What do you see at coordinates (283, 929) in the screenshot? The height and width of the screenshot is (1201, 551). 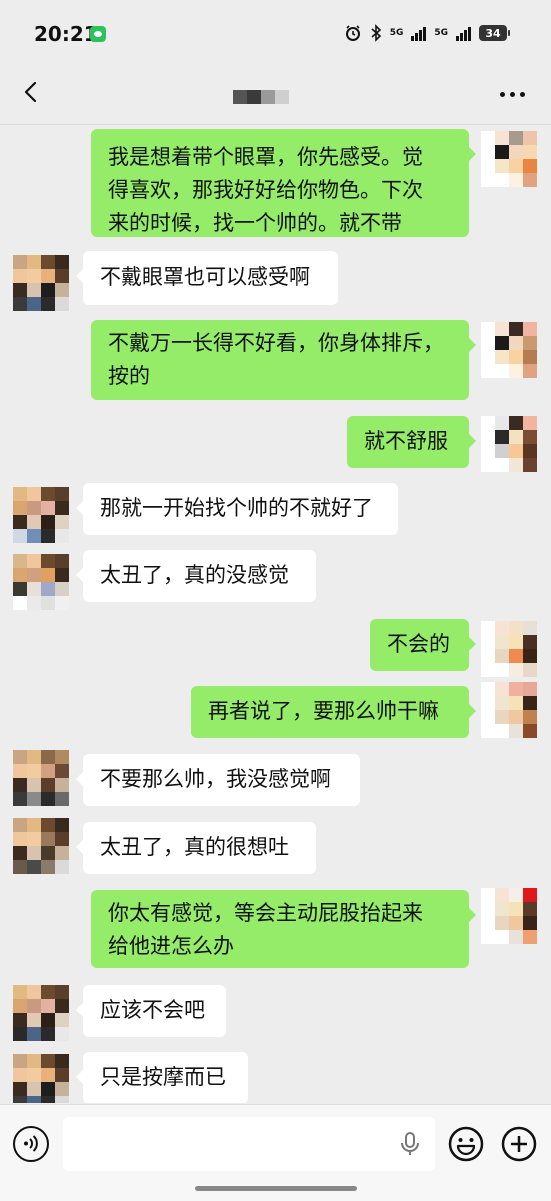 I see `outgoing-message-bubble: 你太有感觉，等会主动屁股抬起来 给他进怎么办` at bounding box center [283, 929].